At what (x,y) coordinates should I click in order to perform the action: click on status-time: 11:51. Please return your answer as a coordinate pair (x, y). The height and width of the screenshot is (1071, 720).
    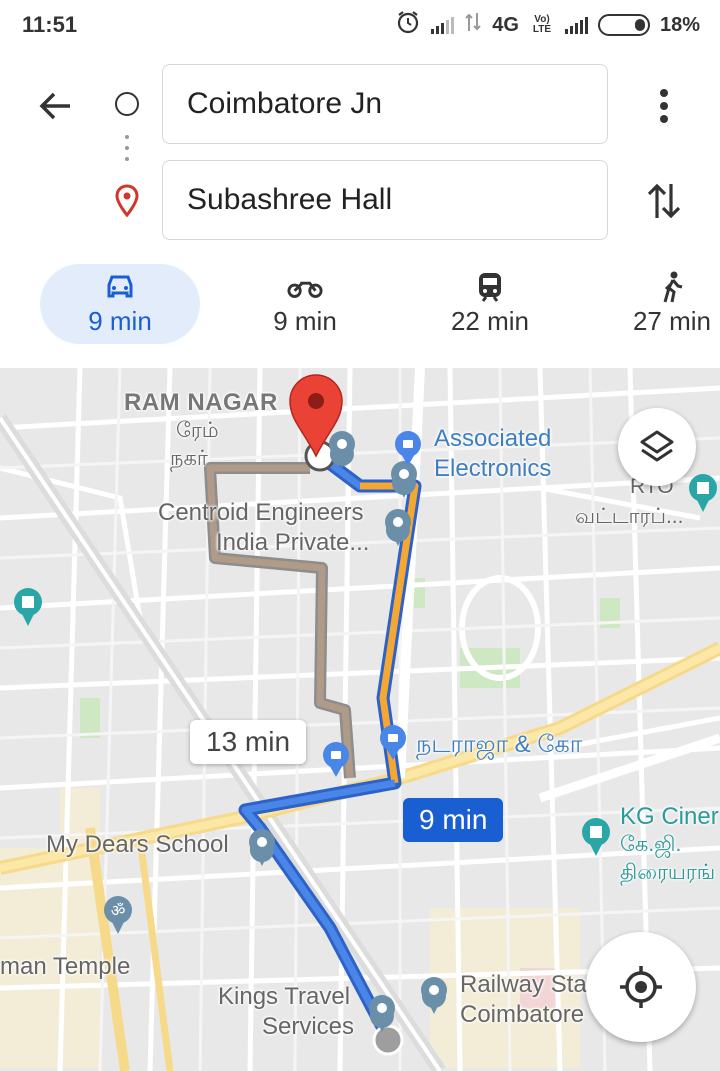
    Looking at the image, I should click on (50, 24).